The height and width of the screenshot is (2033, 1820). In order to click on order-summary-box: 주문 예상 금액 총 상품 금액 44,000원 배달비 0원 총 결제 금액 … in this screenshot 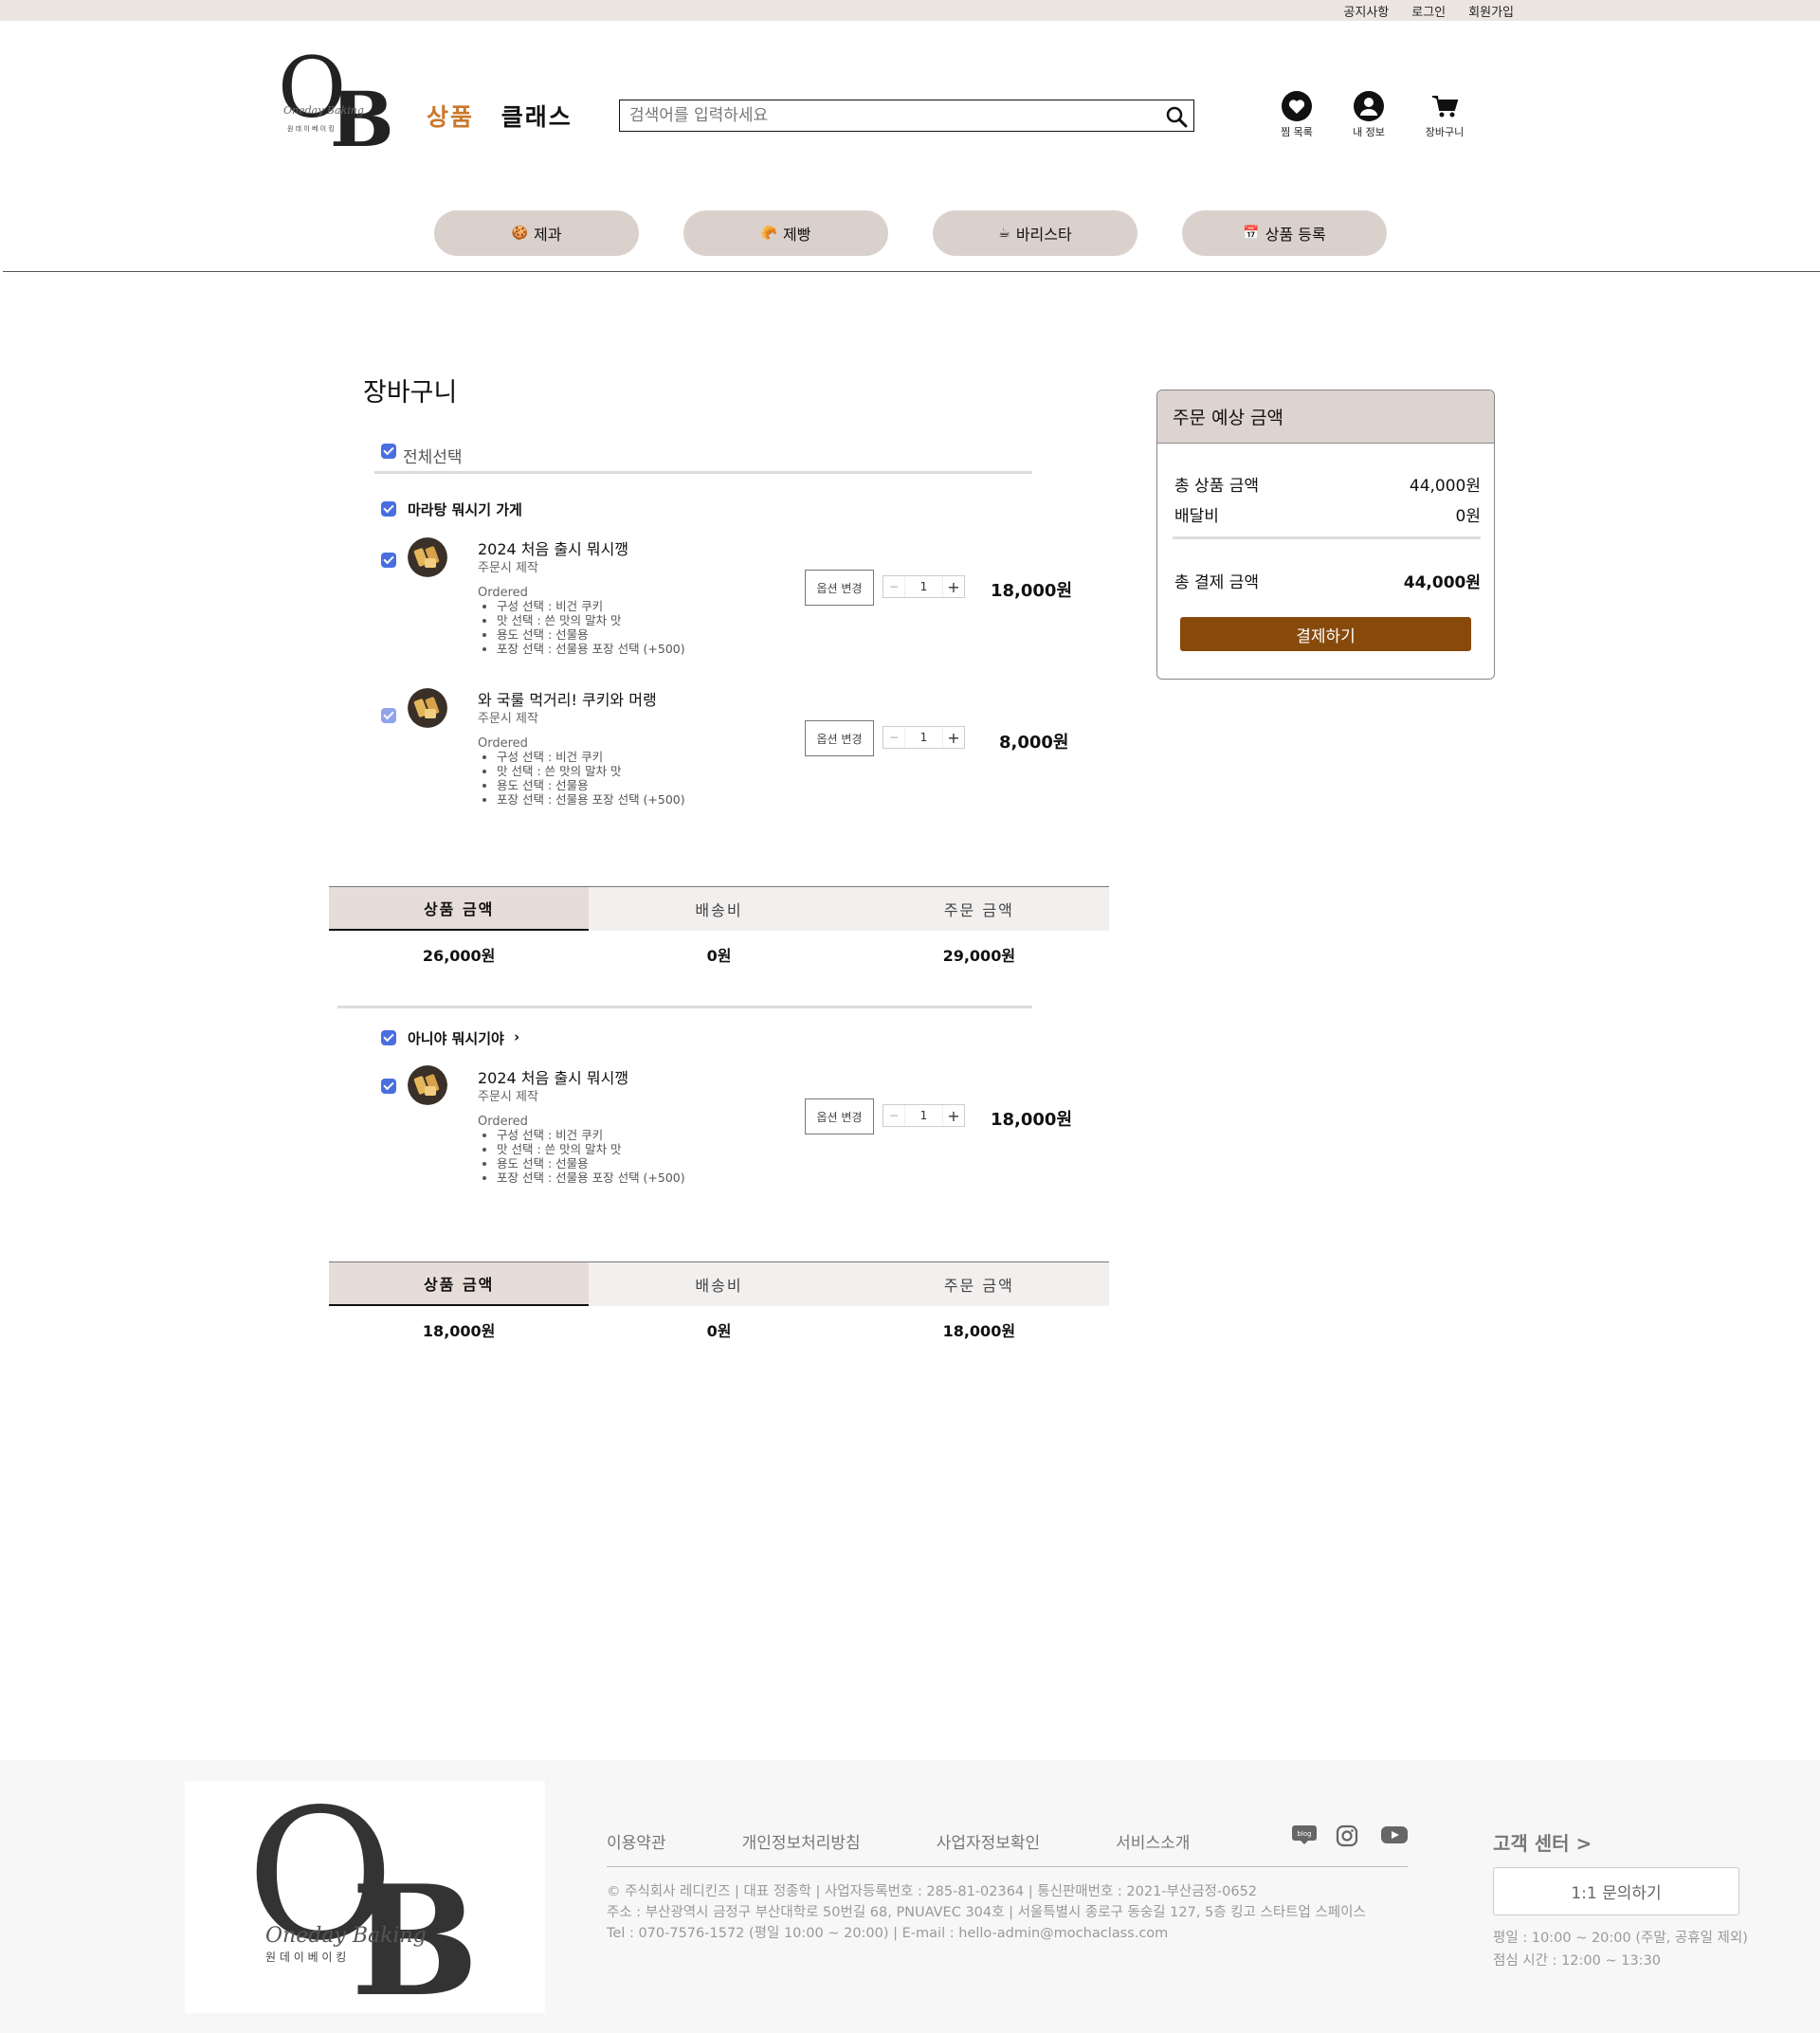, I will do `click(1325, 535)`.